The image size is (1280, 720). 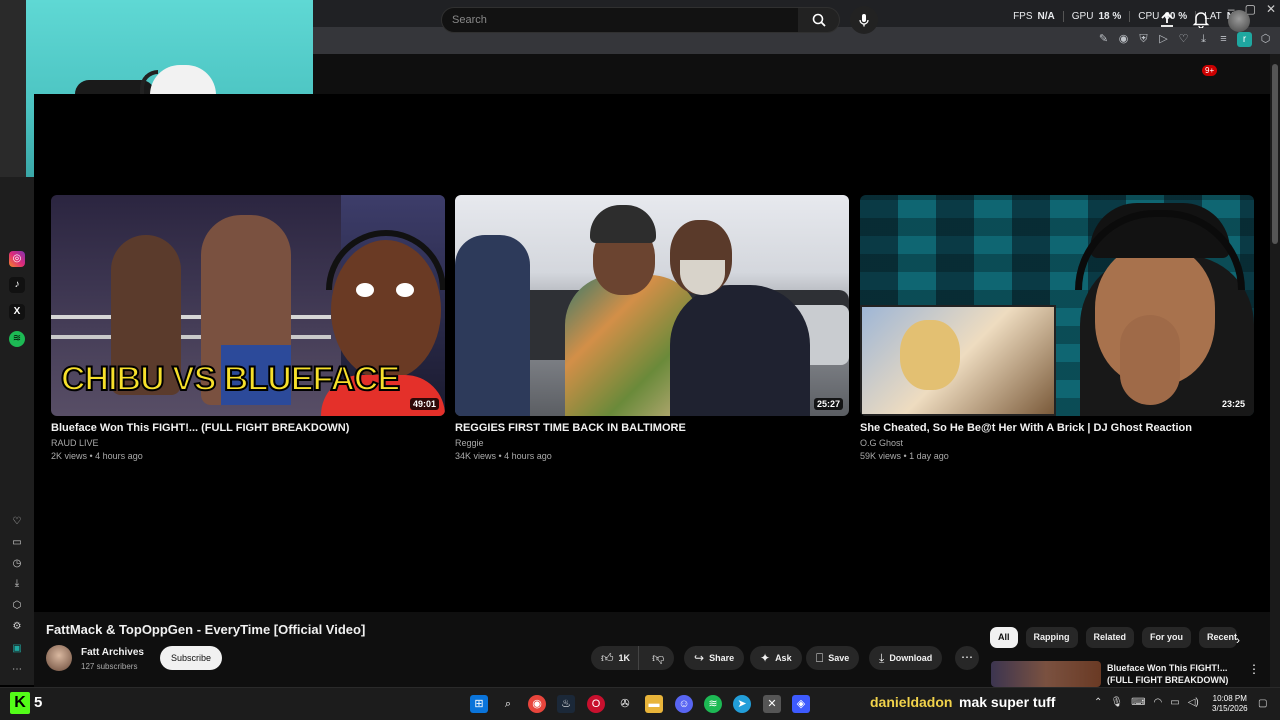 I want to click on download-button: ⤓ Download, so click(x=906, y=658).